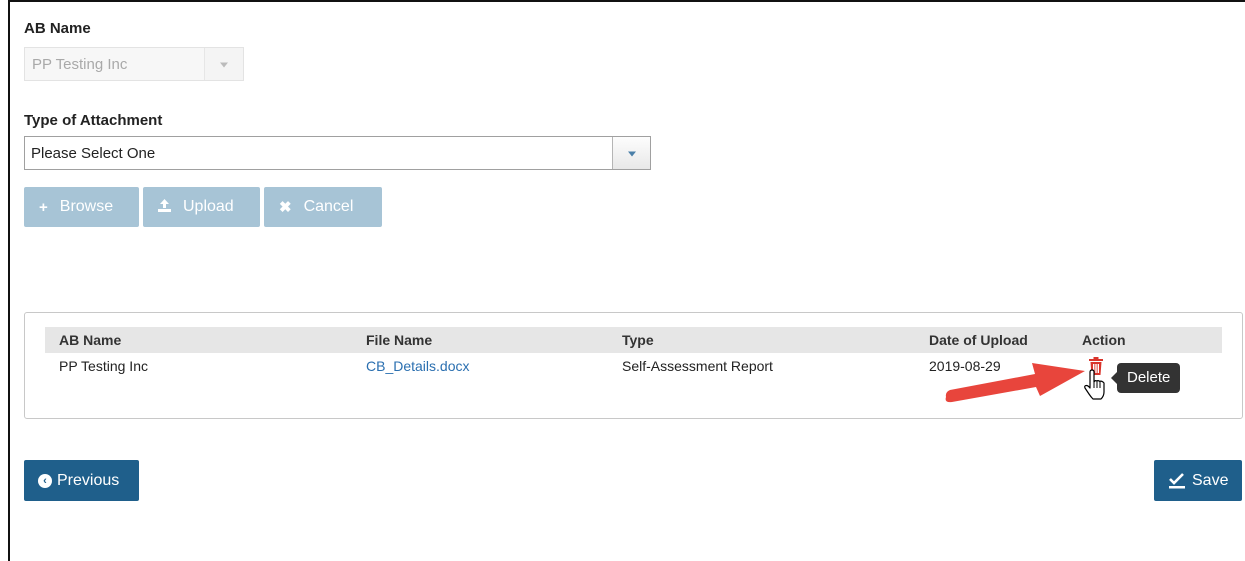 The width and height of the screenshot is (1245, 561). I want to click on screenshot-border-left, so click(9, 280).